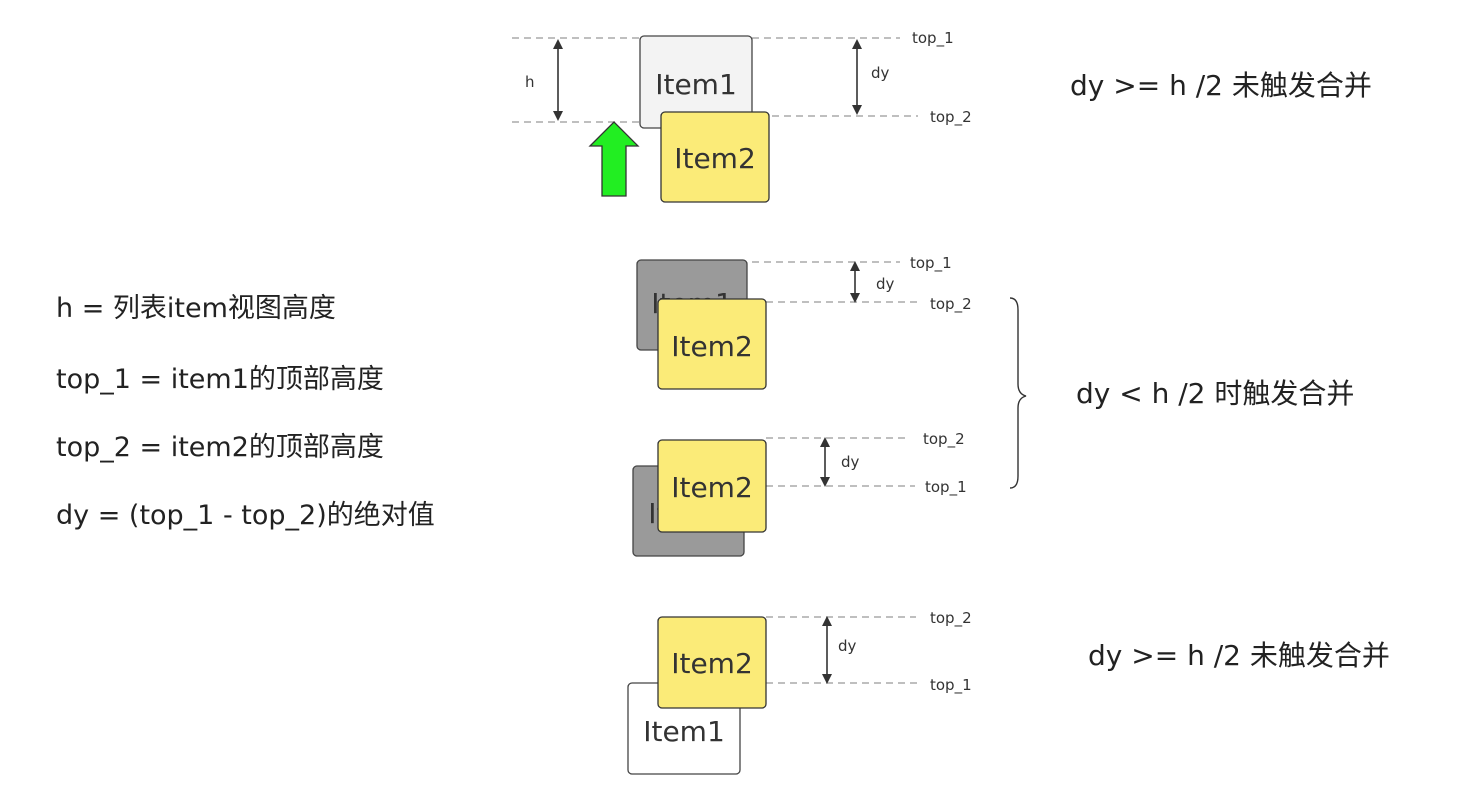 This screenshot has height=797, width=1469. Describe the element at coordinates (614, 159) in the screenshot. I see `move-up-arrow-icon` at that location.